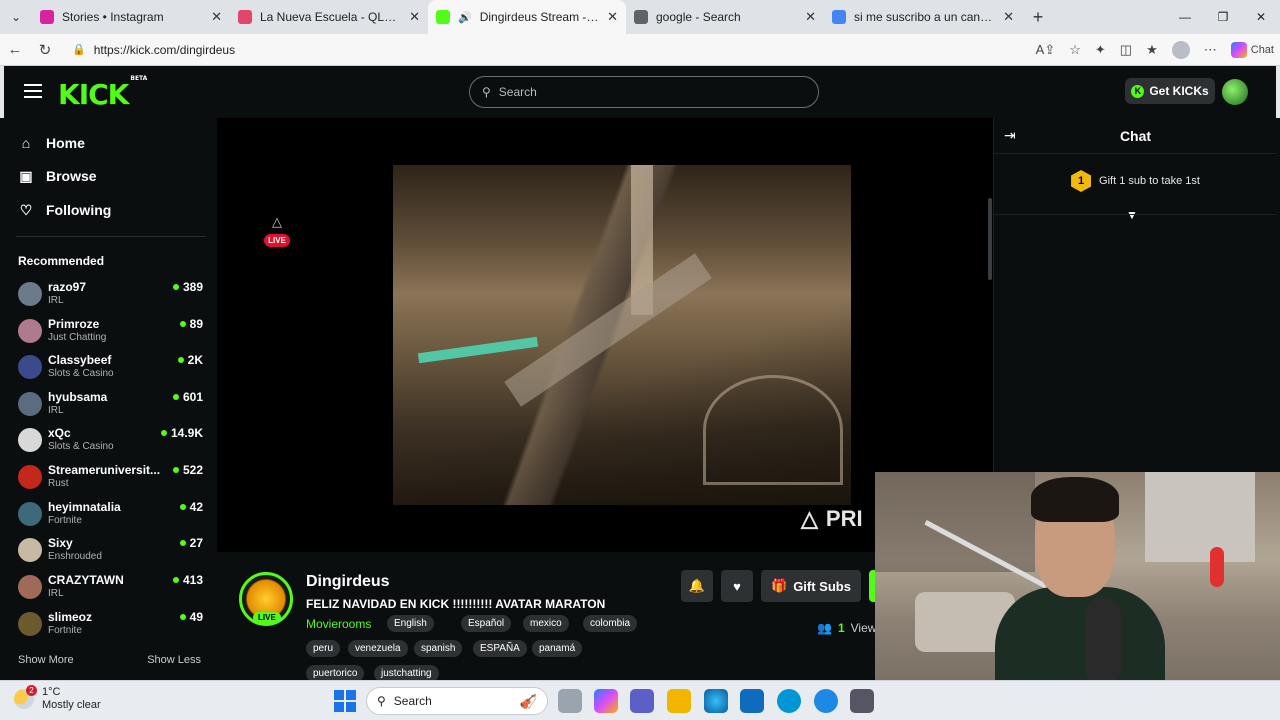 The image size is (1280, 720). Describe the element at coordinates (1210, 50) in the screenshot. I see `more-options-icon: ⋯` at that location.